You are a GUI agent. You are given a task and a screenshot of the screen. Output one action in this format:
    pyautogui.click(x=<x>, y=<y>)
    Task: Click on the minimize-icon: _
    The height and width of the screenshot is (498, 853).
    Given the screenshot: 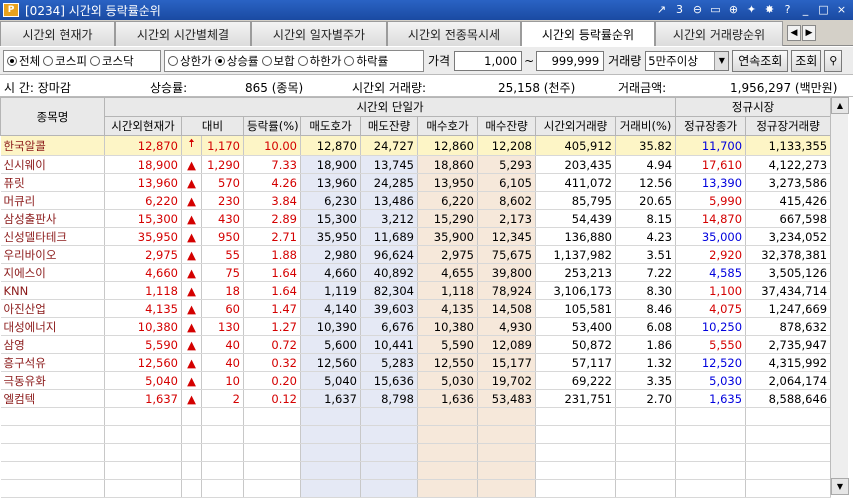 What is the action you would take?
    pyautogui.click(x=805, y=9)
    